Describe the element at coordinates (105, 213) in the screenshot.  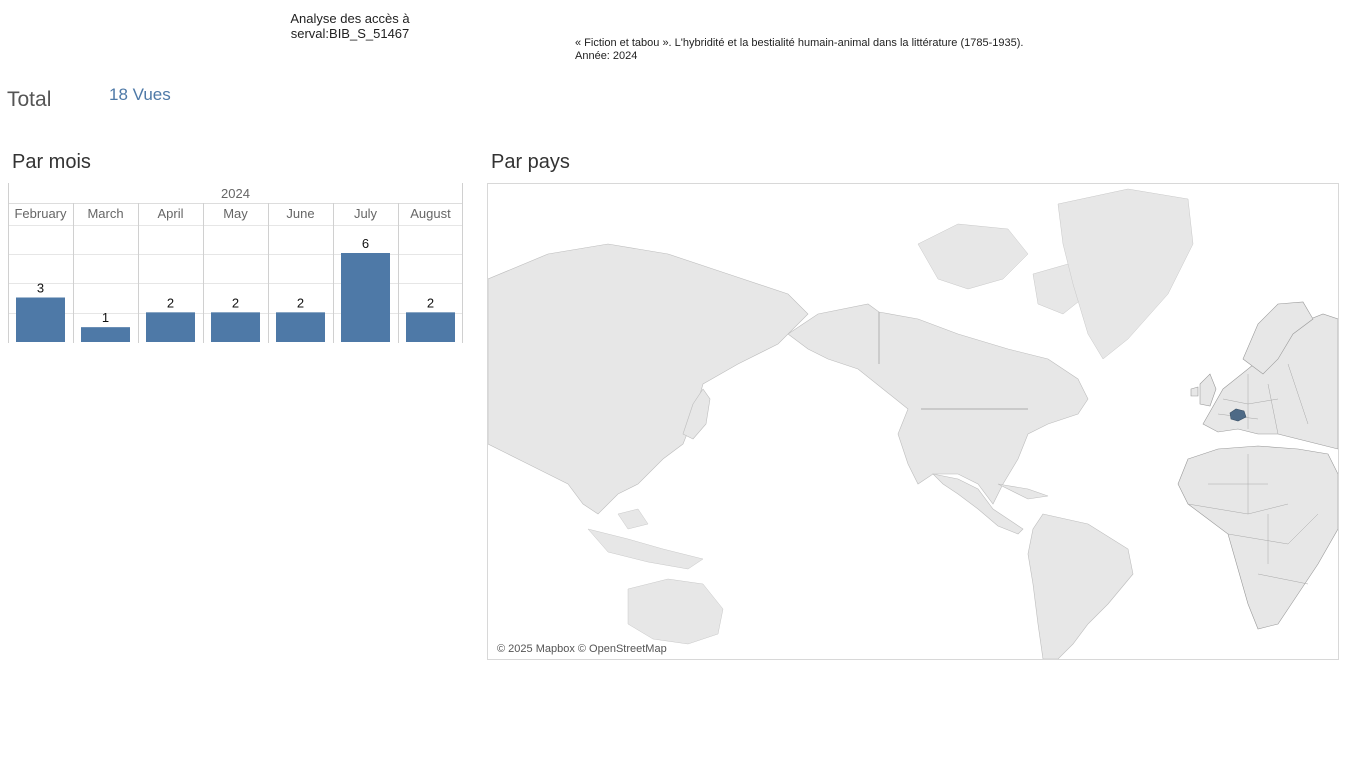
I see `month-label: March` at that location.